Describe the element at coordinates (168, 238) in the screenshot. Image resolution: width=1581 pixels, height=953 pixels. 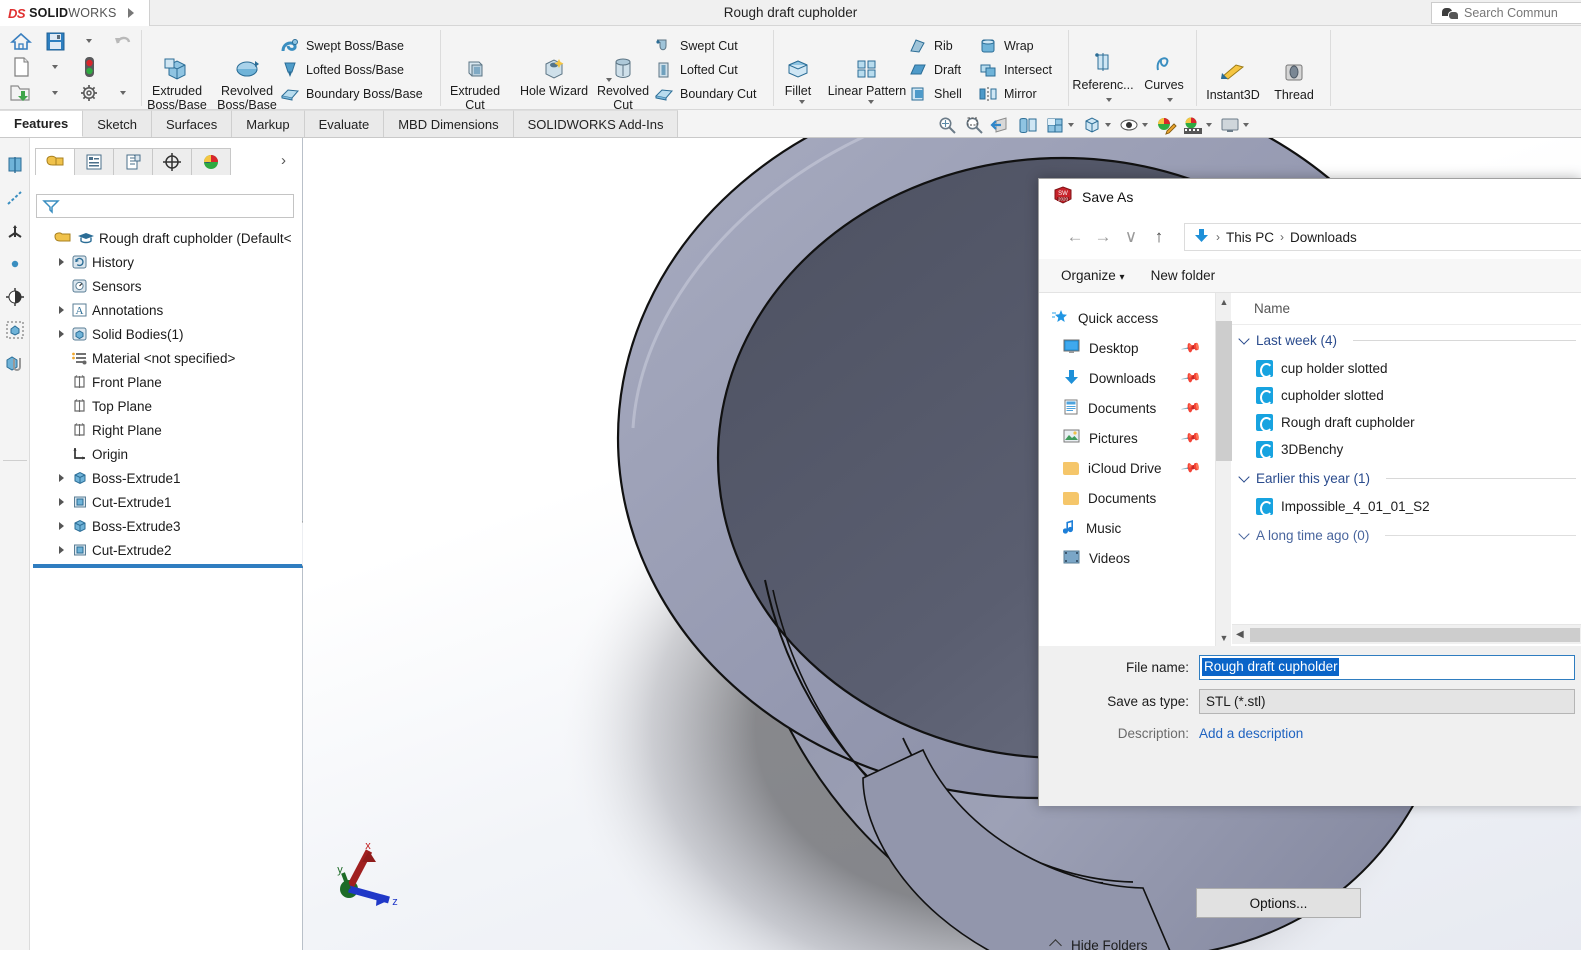
I see `tree-item-part-root: Rough draft cupholder (Default<` at that location.